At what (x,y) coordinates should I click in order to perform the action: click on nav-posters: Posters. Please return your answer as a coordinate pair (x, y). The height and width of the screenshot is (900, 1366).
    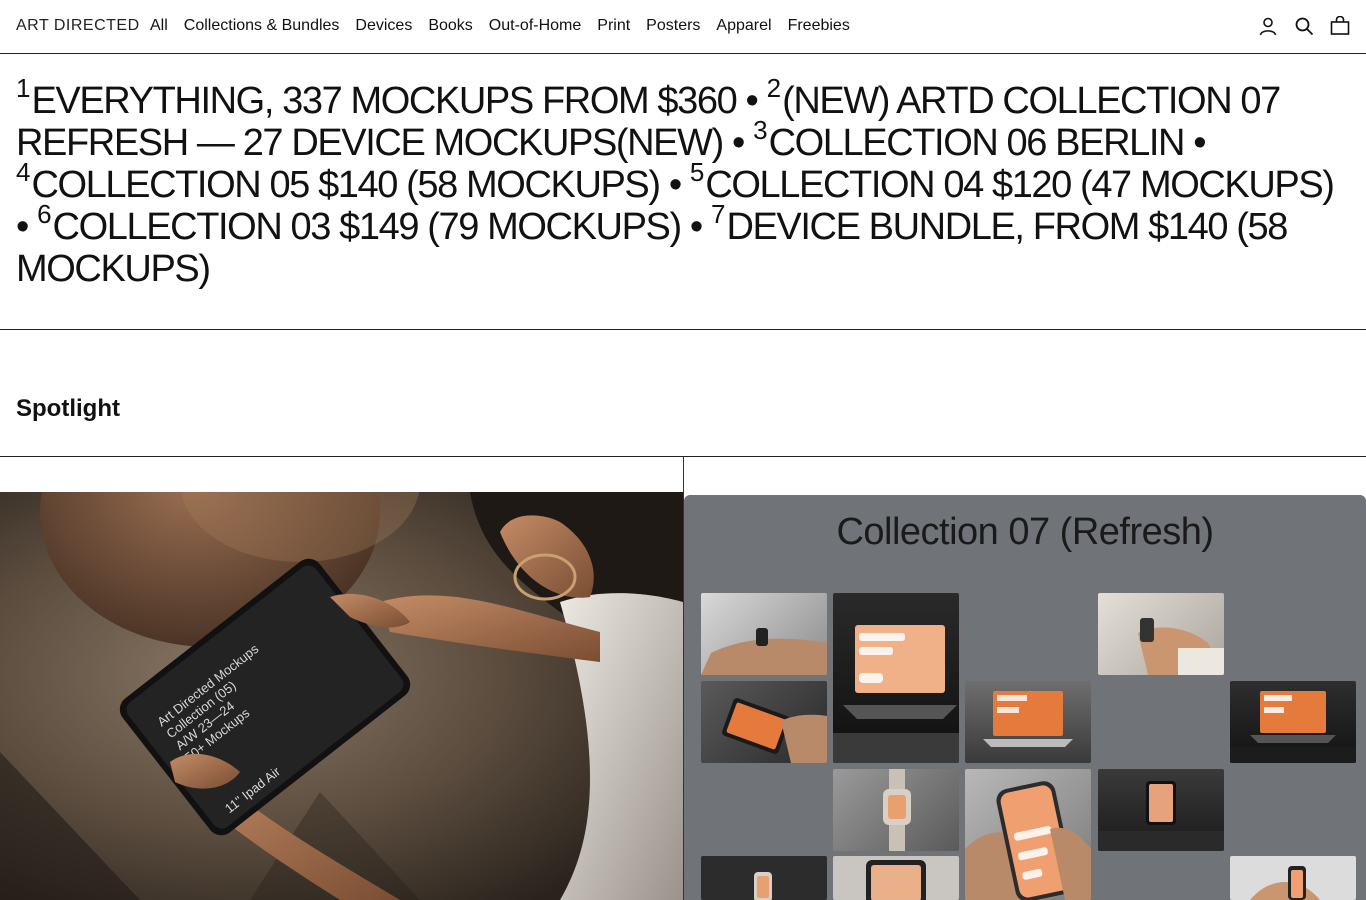
    Looking at the image, I should click on (673, 26).